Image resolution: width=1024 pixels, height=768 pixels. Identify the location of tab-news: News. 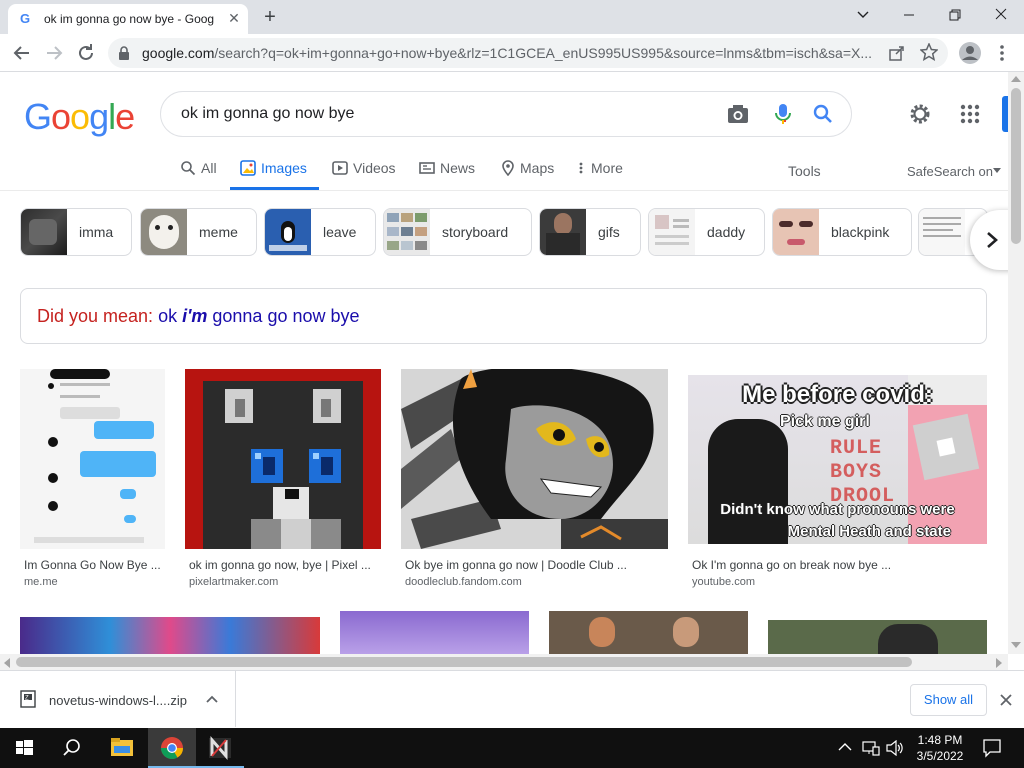
(450, 174).